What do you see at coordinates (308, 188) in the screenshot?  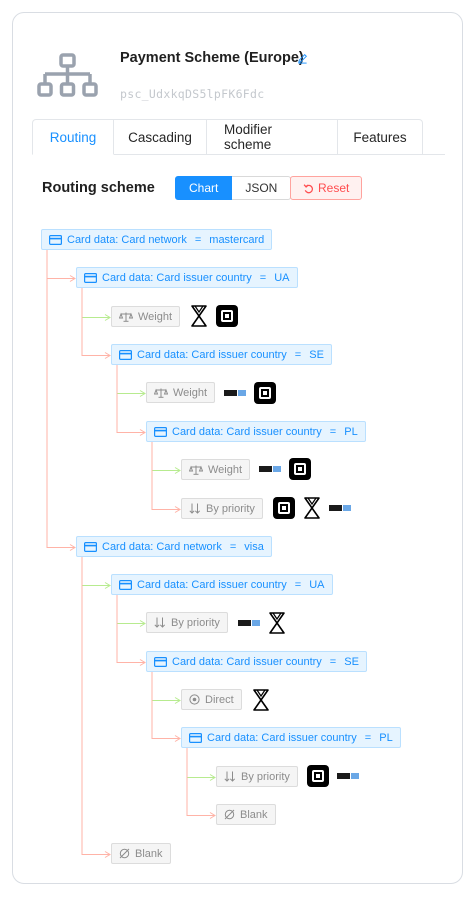 I see `undo-icon` at bounding box center [308, 188].